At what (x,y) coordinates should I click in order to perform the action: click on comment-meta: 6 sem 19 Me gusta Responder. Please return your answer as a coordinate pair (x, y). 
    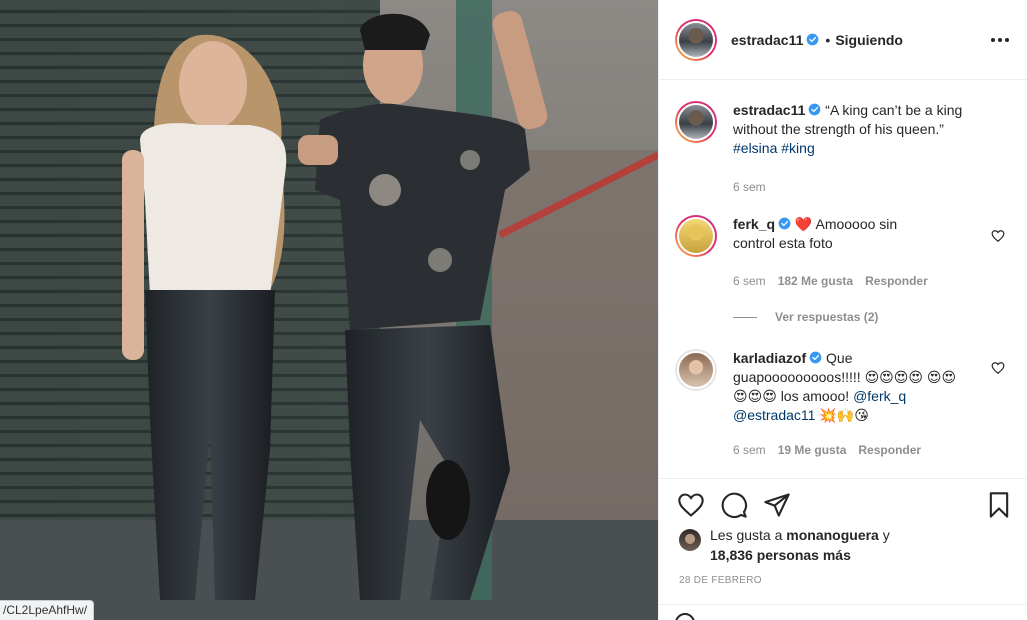
    Looking at the image, I should click on (827, 450).